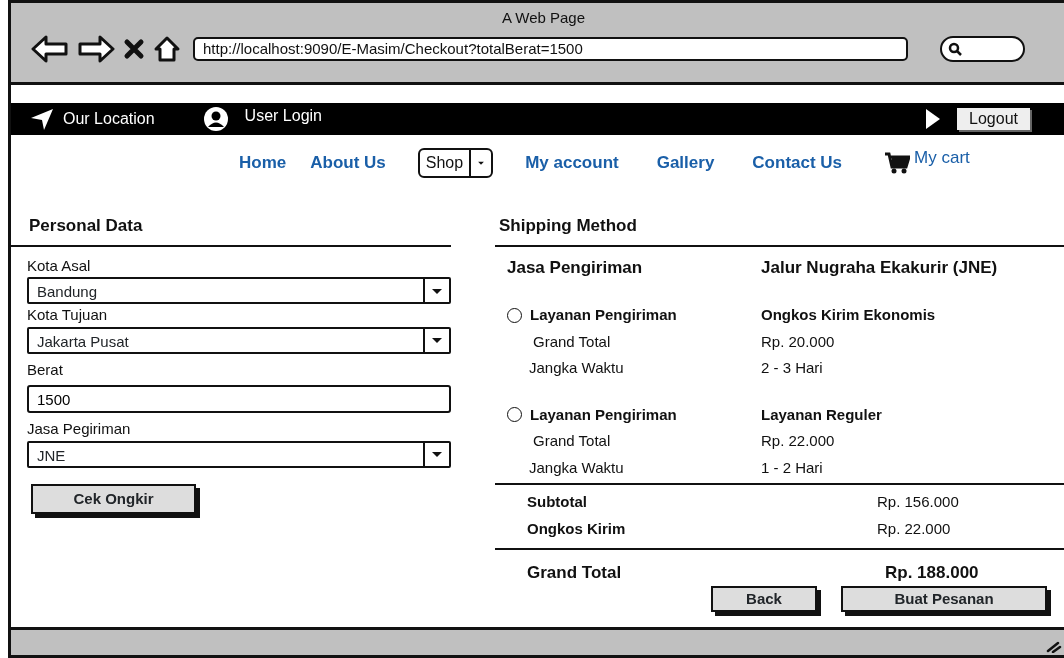 The height and width of the screenshot is (658, 1064). Describe the element at coordinates (550, 48) in the screenshot. I see `url-field: http://localhost:9090/E-Masim/Checkout?totalBerat=1500` at that location.